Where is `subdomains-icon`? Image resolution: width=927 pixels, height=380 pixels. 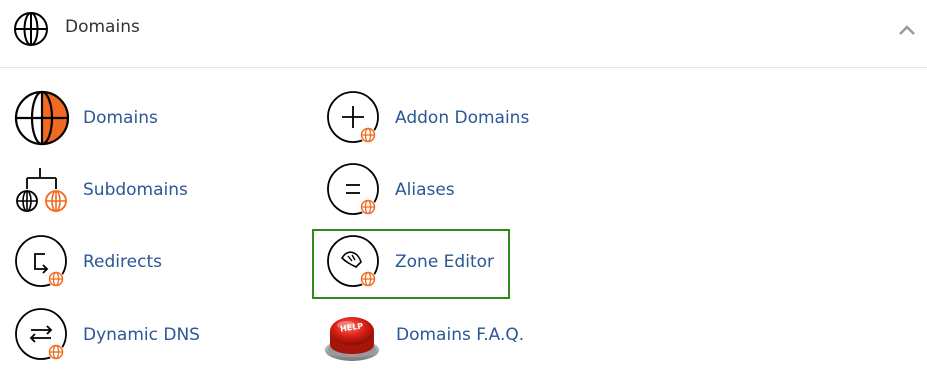
subdomains-icon is located at coordinates (41, 190).